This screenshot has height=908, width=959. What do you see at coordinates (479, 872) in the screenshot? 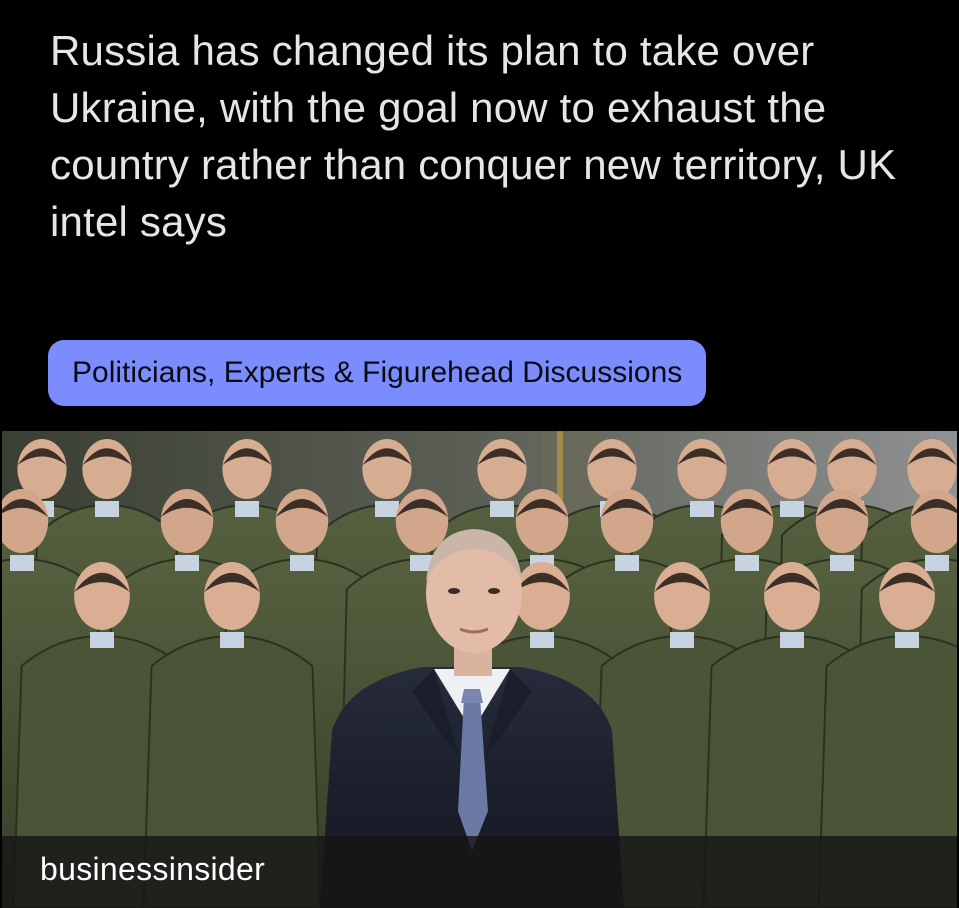
I see `source-caption-bar: businessinsider` at bounding box center [479, 872].